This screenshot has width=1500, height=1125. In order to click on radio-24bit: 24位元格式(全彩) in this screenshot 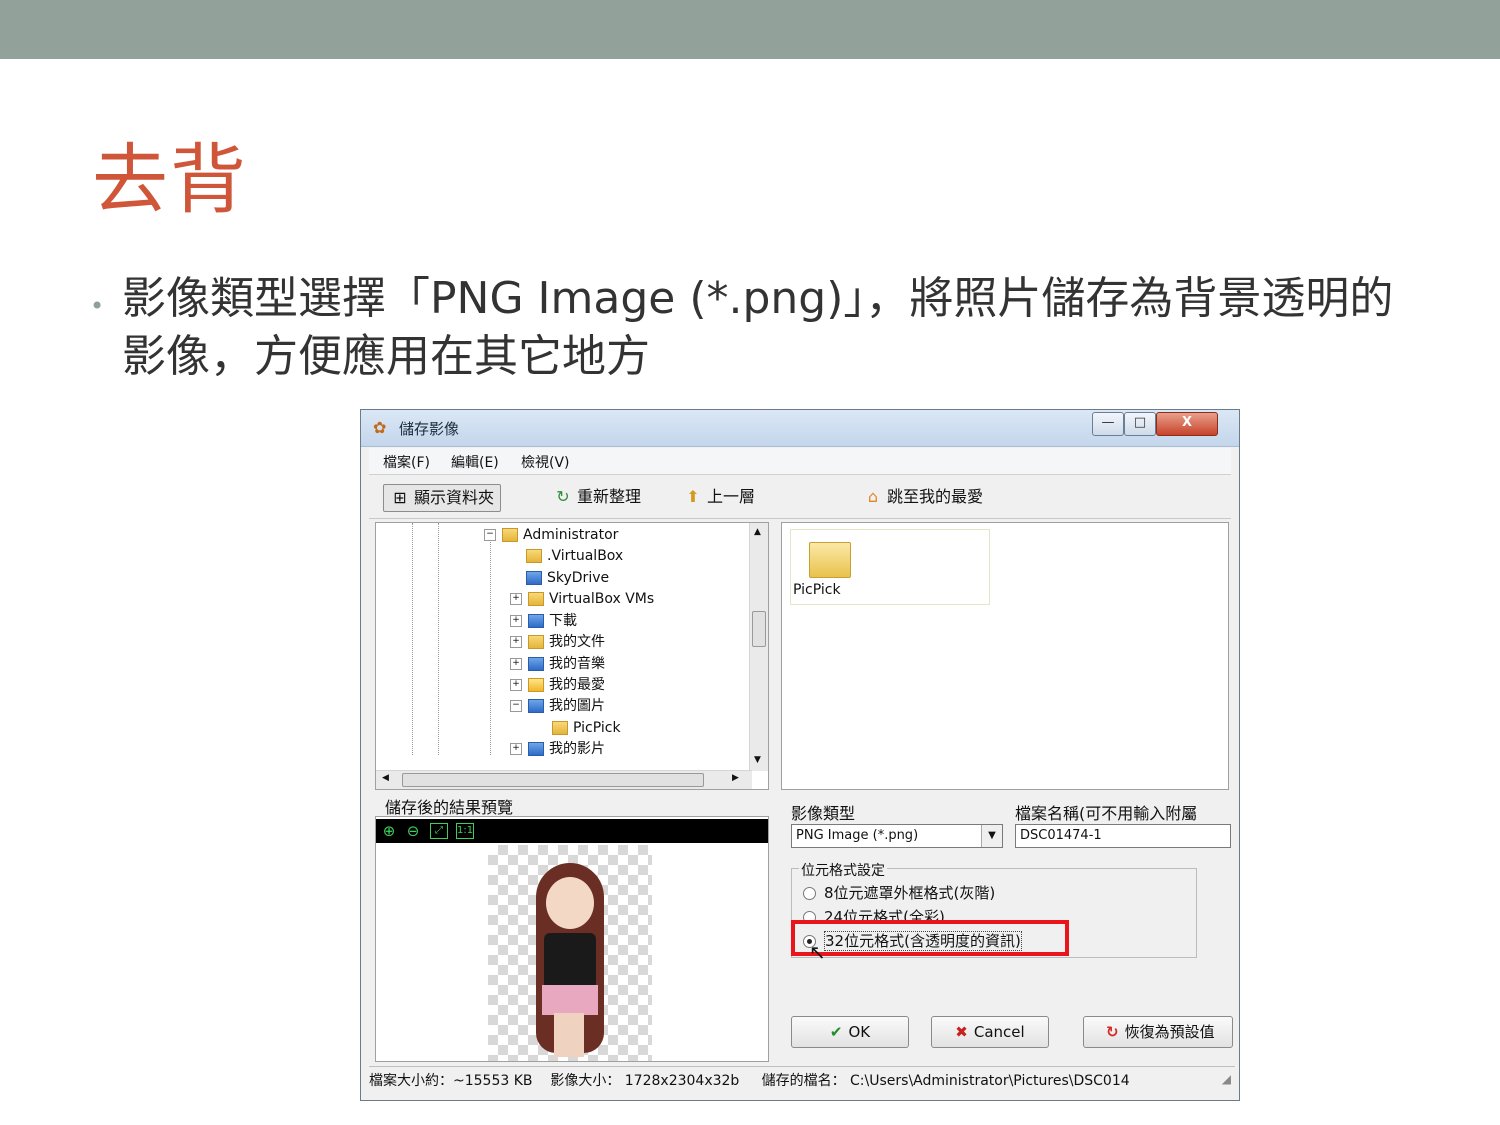, I will do `click(874, 913)`.